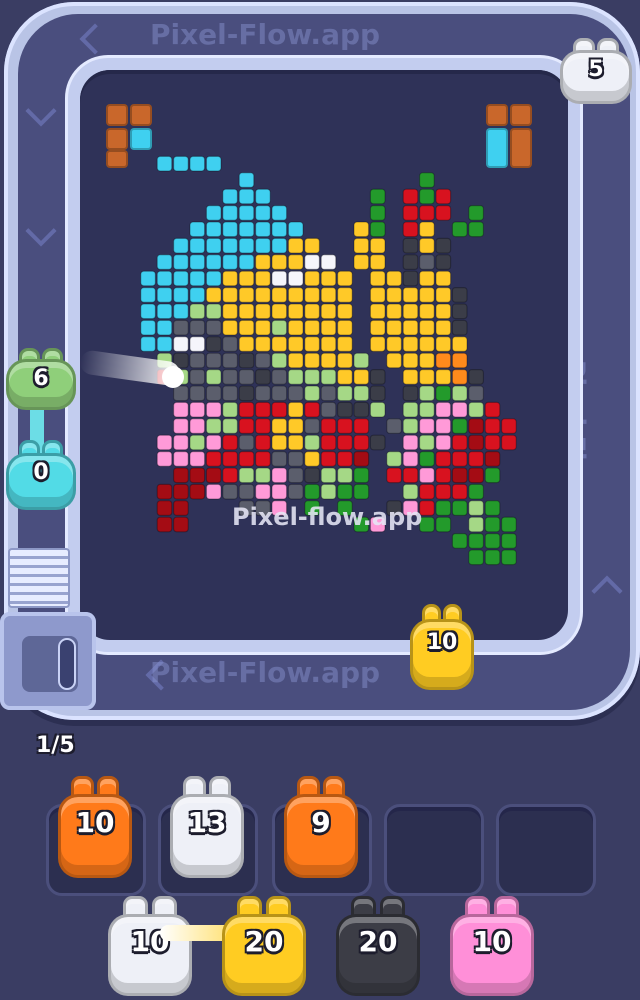  What do you see at coordinates (55, 745) in the screenshot?
I see `level-progress: 1/5` at bounding box center [55, 745].